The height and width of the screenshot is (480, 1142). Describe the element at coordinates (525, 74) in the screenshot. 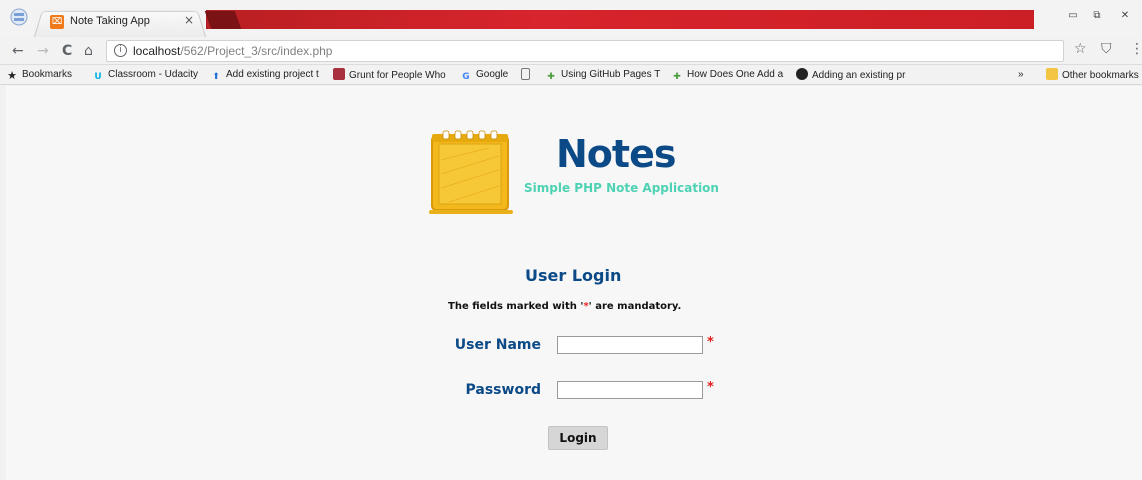

I see `page-icon` at that location.